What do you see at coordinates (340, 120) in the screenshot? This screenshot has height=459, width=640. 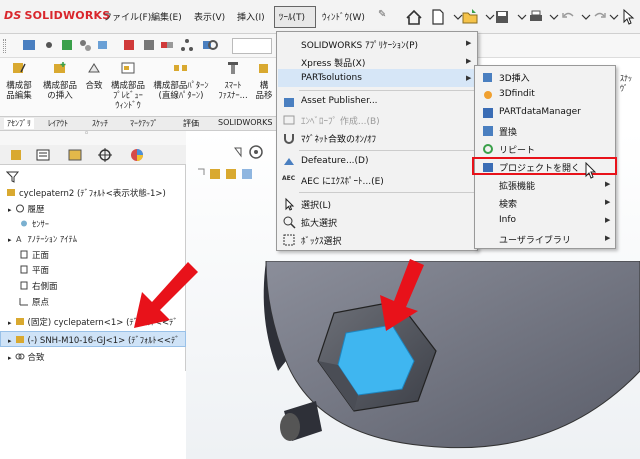 I see `menu-item-envelope: ｴﾝﾍﾞﾛｰﾌﾟ 作成...(B)` at bounding box center [340, 120].